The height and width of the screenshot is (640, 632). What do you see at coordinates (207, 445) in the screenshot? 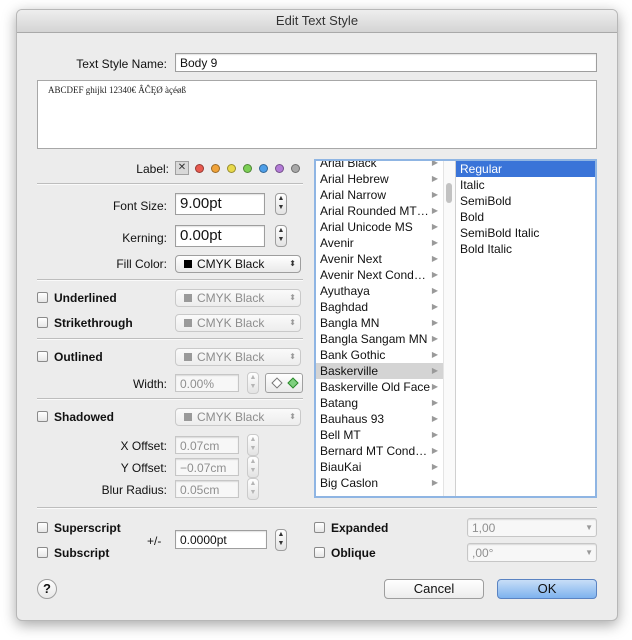
I see `x-offset-field: 0.07cm` at bounding box center [207, 445].